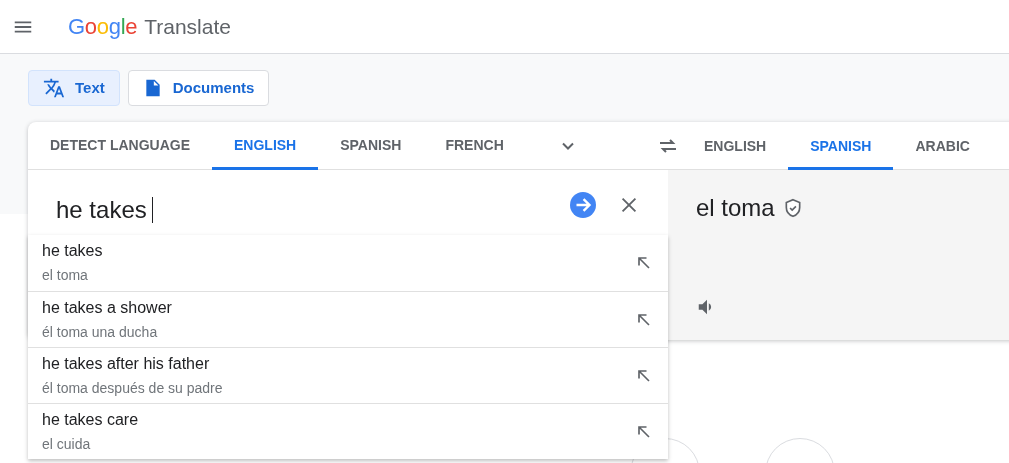  Describe the element at coordinates (338, 251) in the screenshot. I see `suggestion-text: he takes` at that location.